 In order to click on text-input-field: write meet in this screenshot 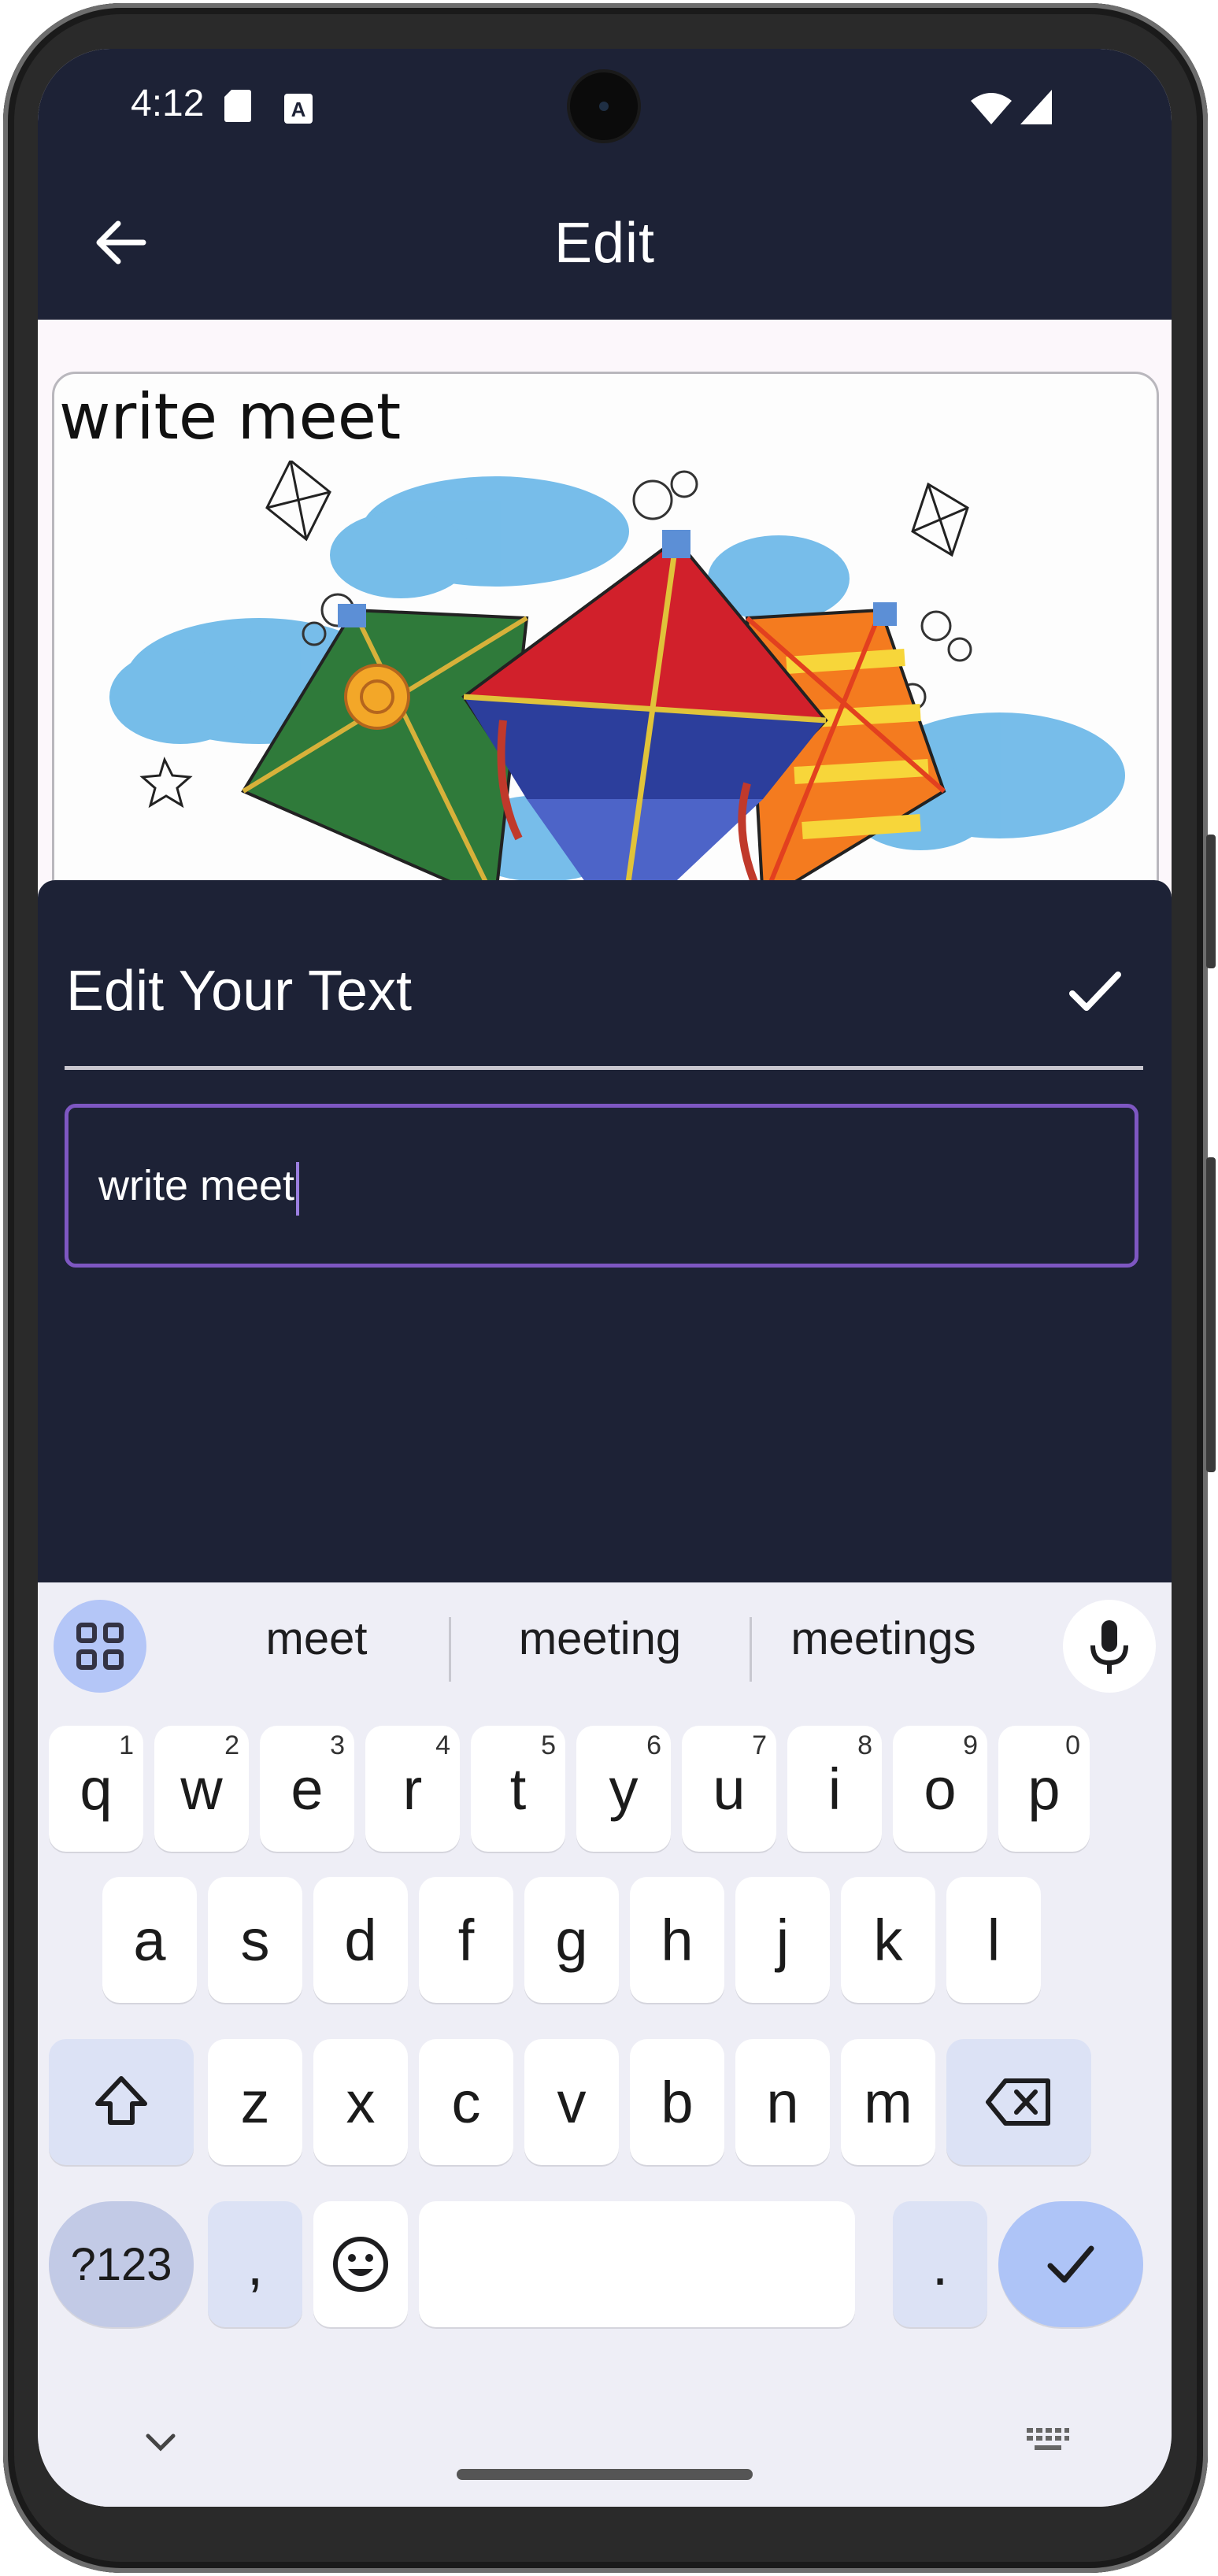, I will do `click(601, 1186)`.